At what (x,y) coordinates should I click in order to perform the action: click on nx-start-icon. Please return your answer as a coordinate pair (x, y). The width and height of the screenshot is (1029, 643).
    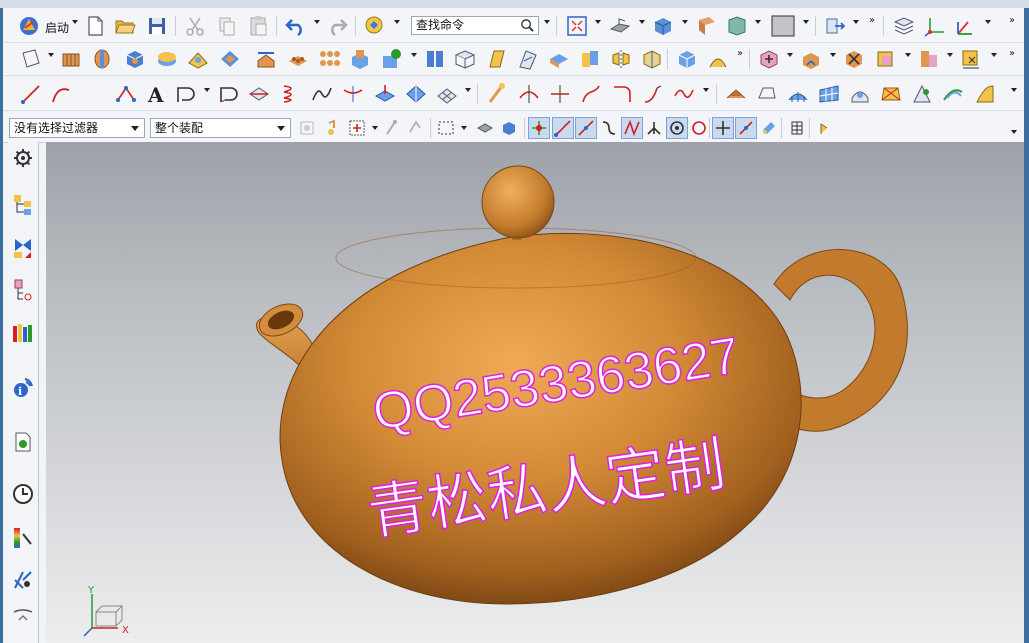
    Looking at the image, I should click on (29, 26).